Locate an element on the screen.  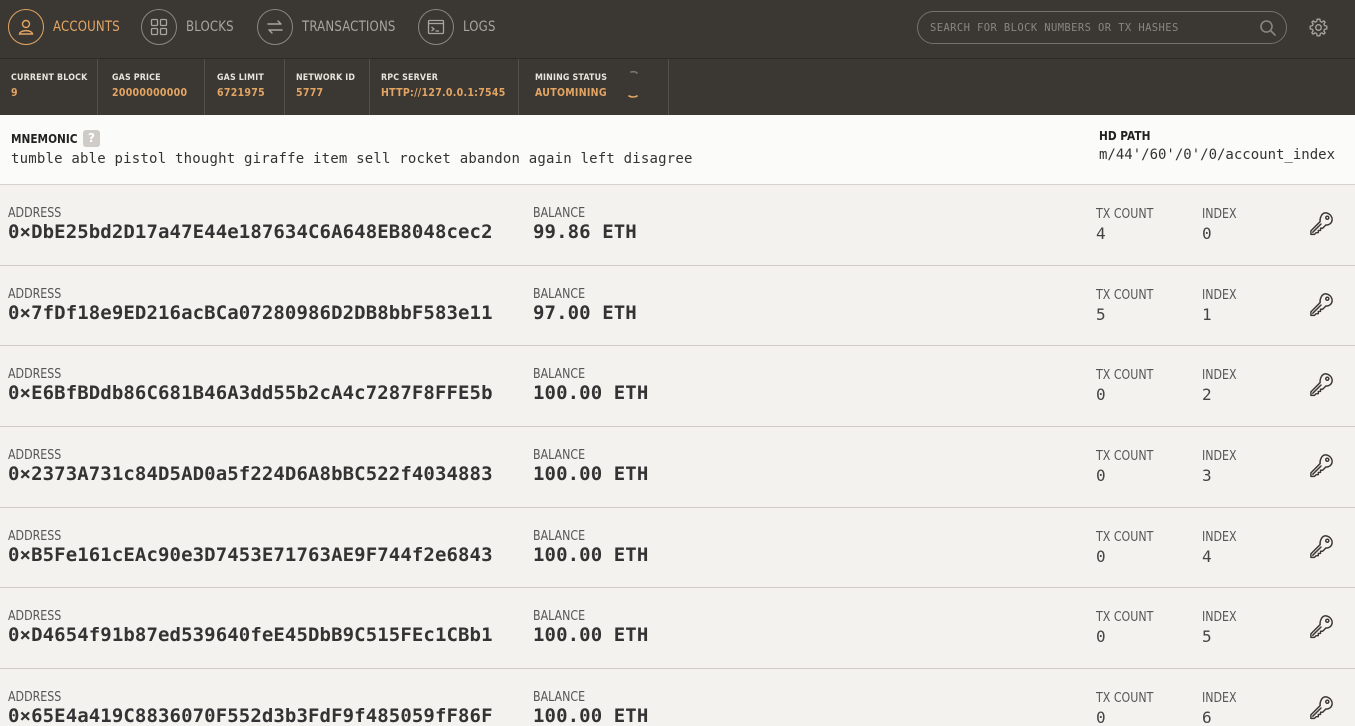
stat-gas-price: GAS PRICE 20000000000 is located at coordinates (153, 87).